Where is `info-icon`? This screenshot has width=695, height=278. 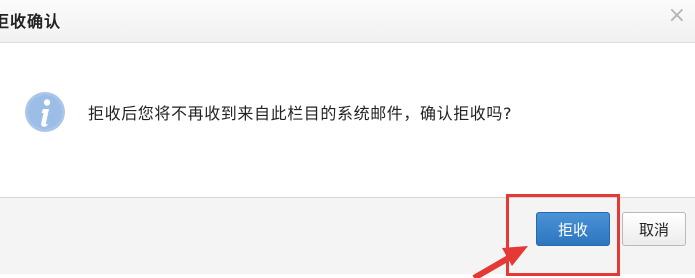 info-icon is located at coordinates (45, 112).